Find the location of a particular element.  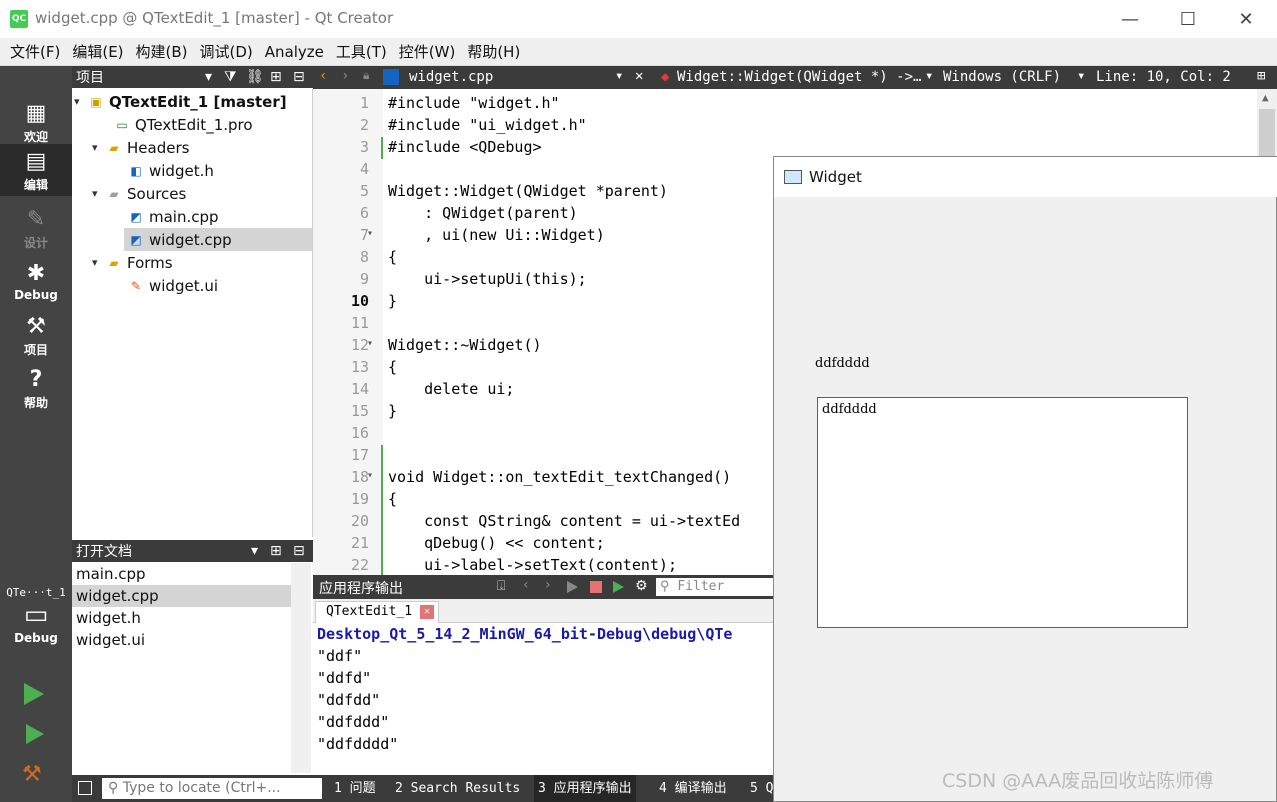

build-hammer-icon: ⚒ is located at coordinates (32, 774).